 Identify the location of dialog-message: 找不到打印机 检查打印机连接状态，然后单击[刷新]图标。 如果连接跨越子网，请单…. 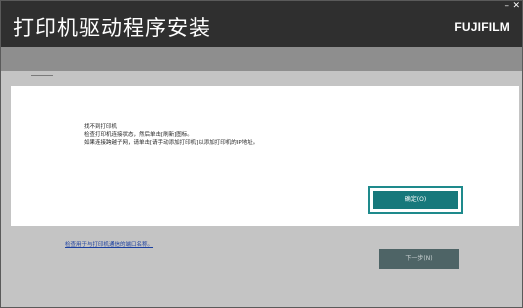
(171, 135).